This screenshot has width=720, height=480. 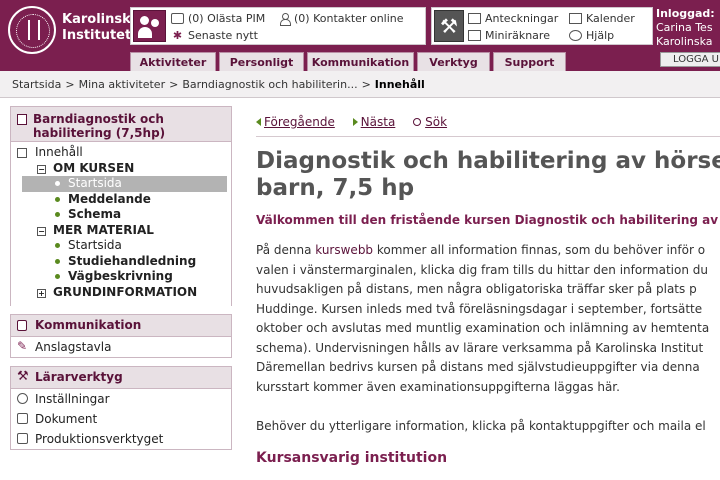 I want to click on previous-link: Föregående, so click(x=295, y=122).